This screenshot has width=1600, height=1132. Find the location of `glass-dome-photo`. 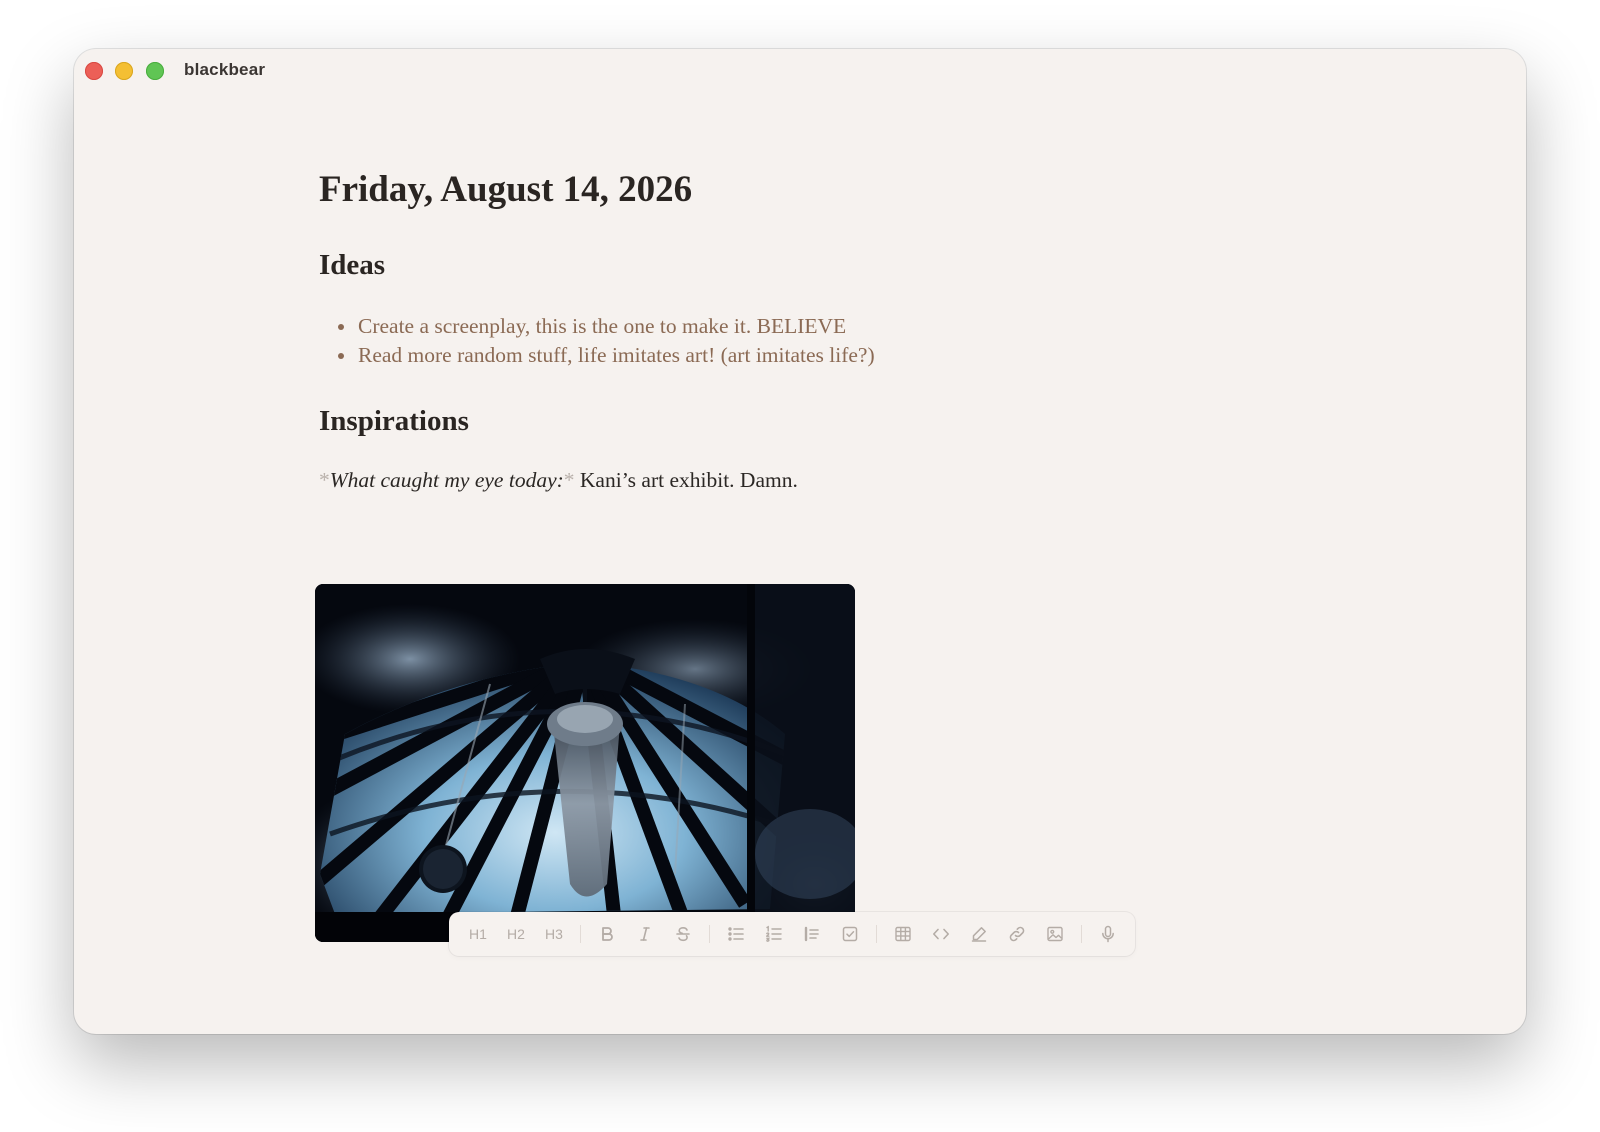

glass-dome-photo is located at coordinates (585, 763).